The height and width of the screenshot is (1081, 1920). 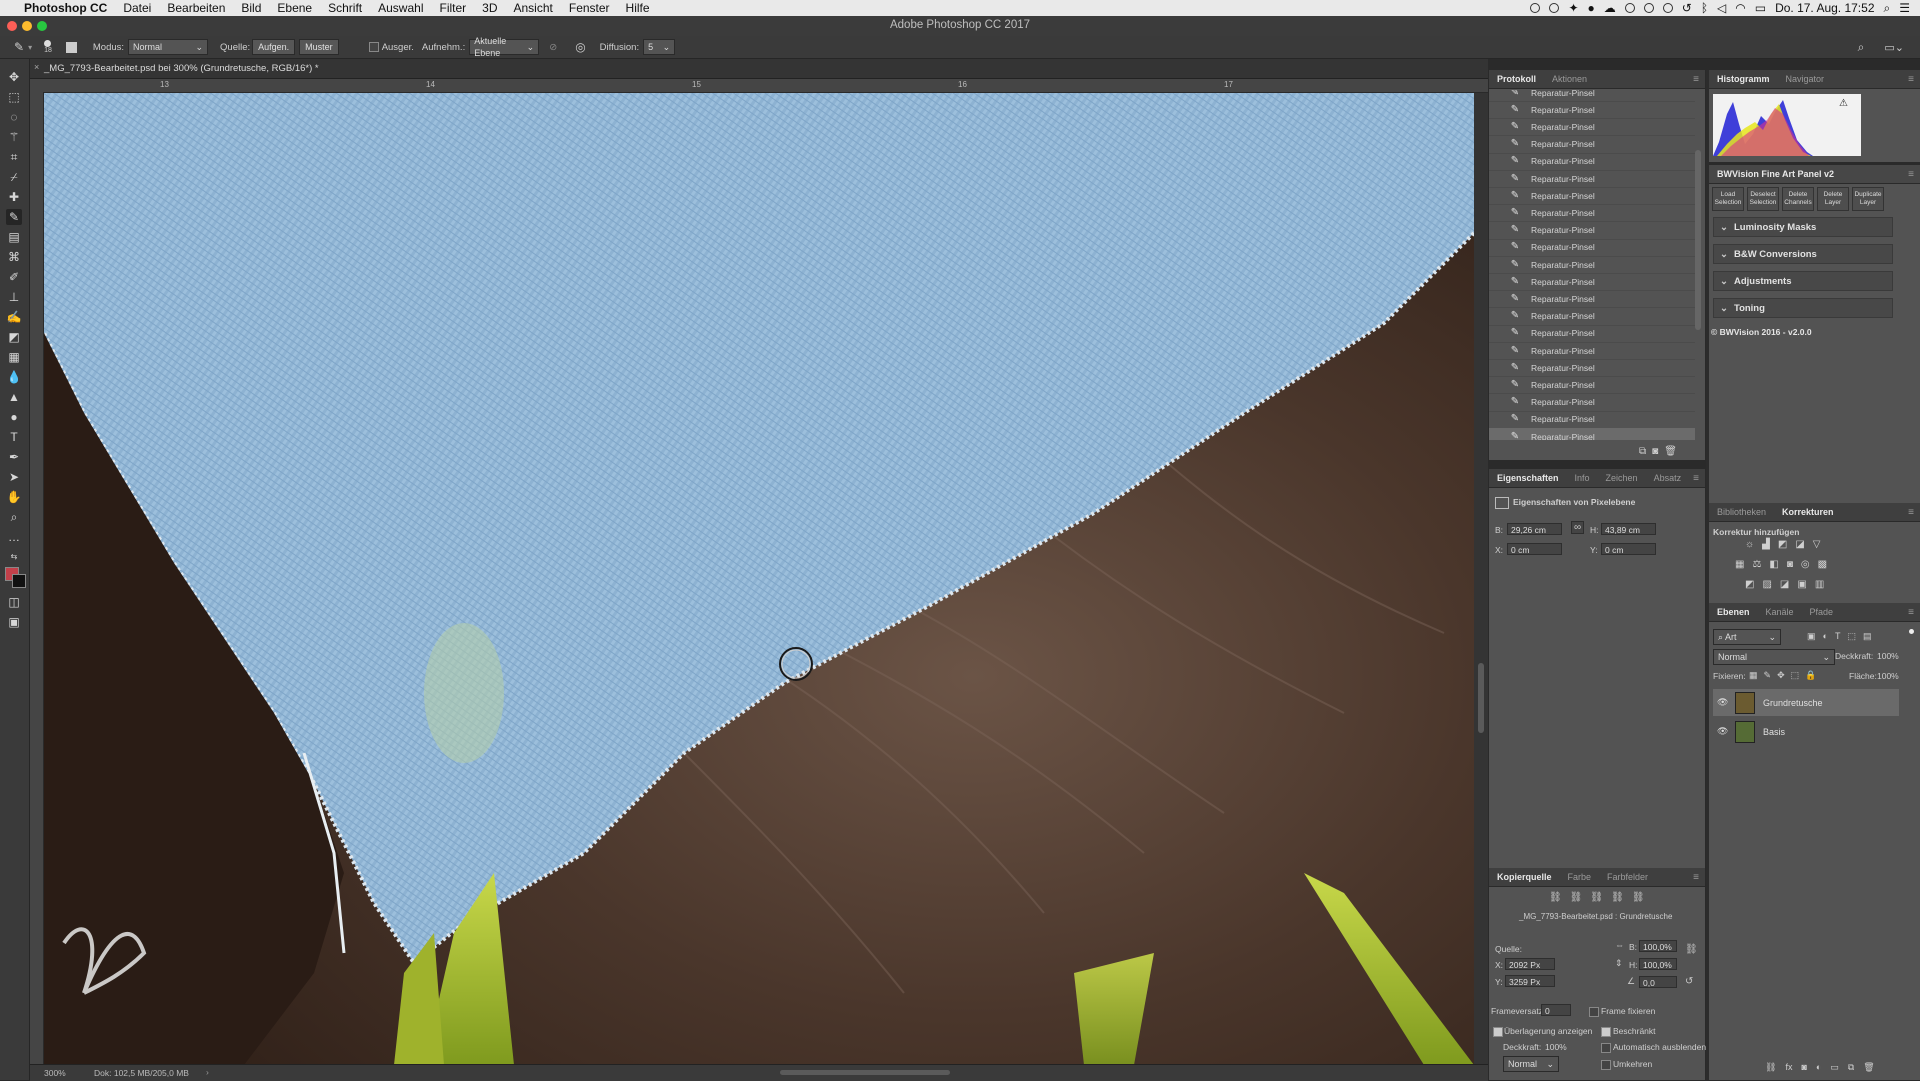 What do you see at coordinates (1760, 8) in the screenshot?
I see `display-icon: ▭` at bounding box center [1760, 8].